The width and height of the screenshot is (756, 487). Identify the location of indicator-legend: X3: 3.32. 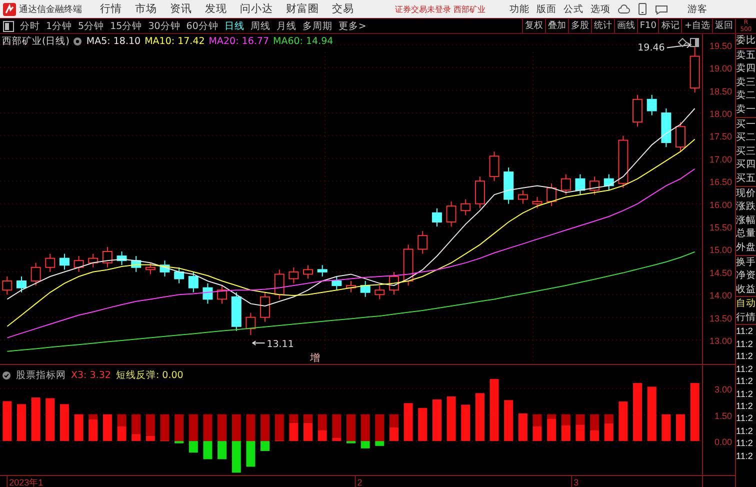
(91, 375).